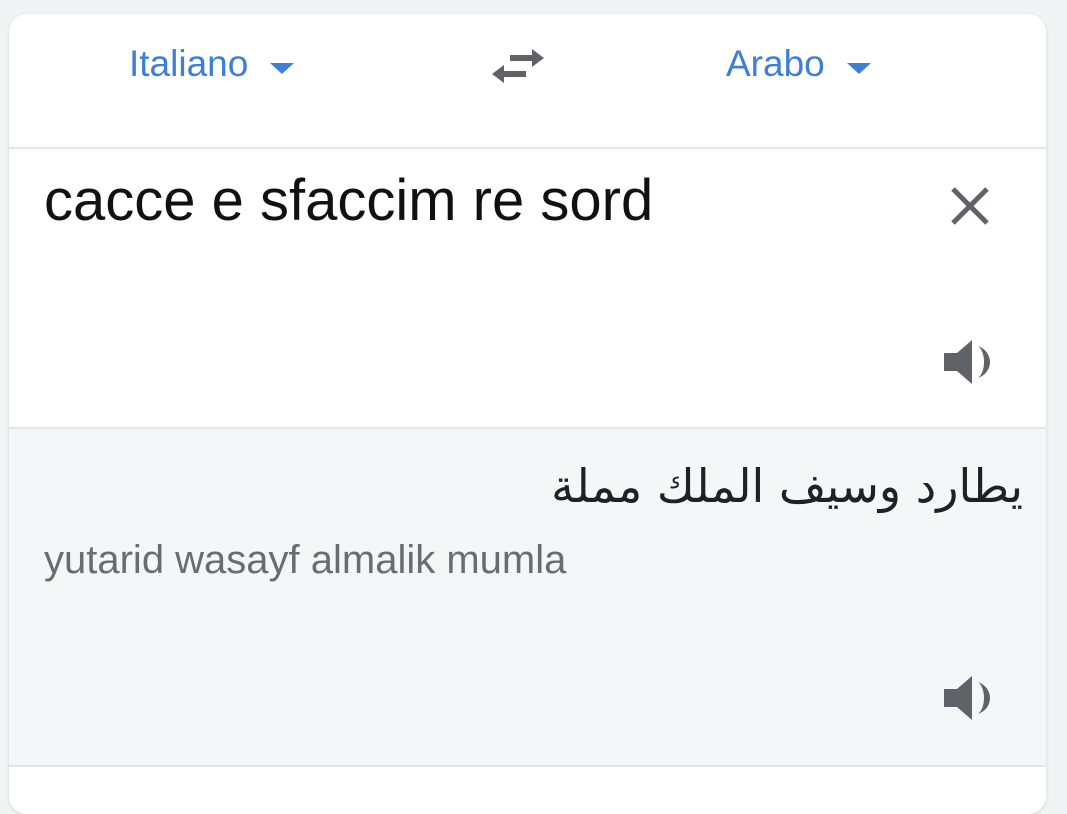 The width and height of the screenshot is (1067, 814). I want to click on close-icon, so click(970, 206).